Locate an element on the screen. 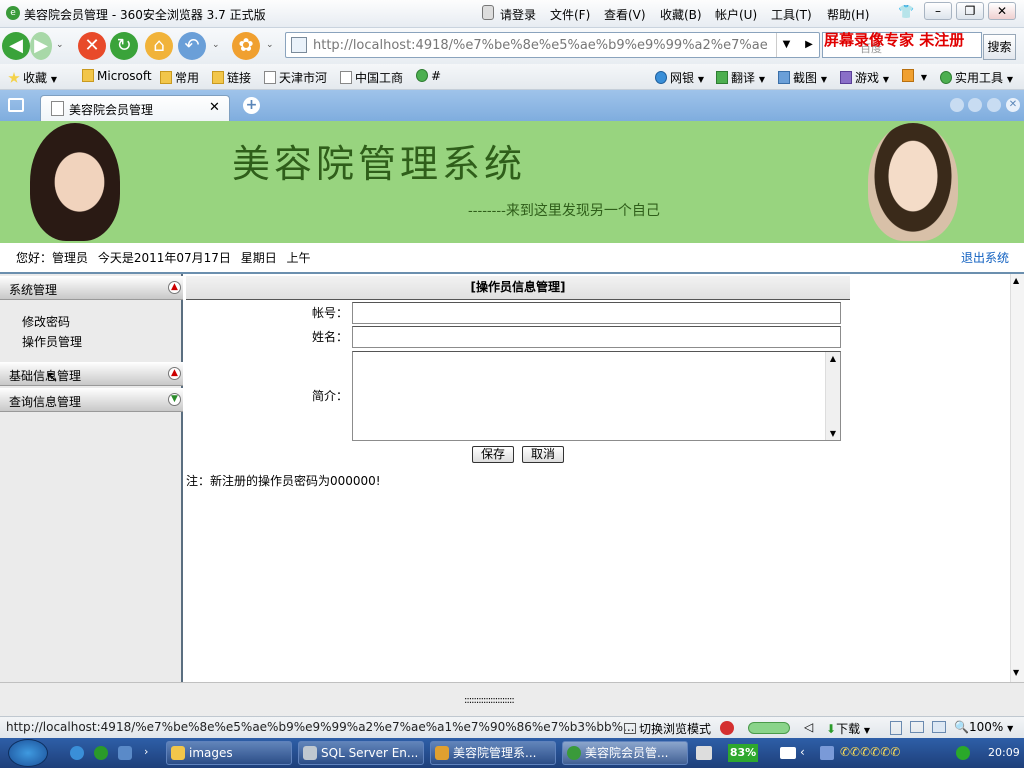 Image resolution: width=1024 pixels, height=768 pixels. ie-icon is located at coordinates (77, 753).